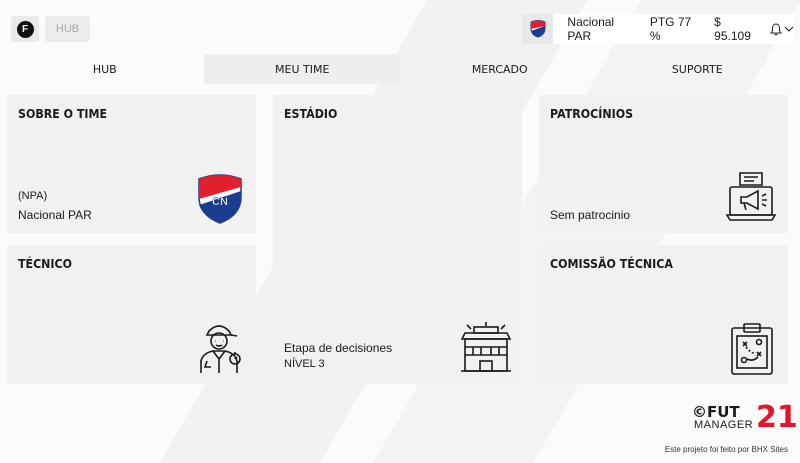 The image size is (800, 463). Describe the element at coordinates (732, 29) in the screenshot. I see `money-value: $ 95.109` at that location.